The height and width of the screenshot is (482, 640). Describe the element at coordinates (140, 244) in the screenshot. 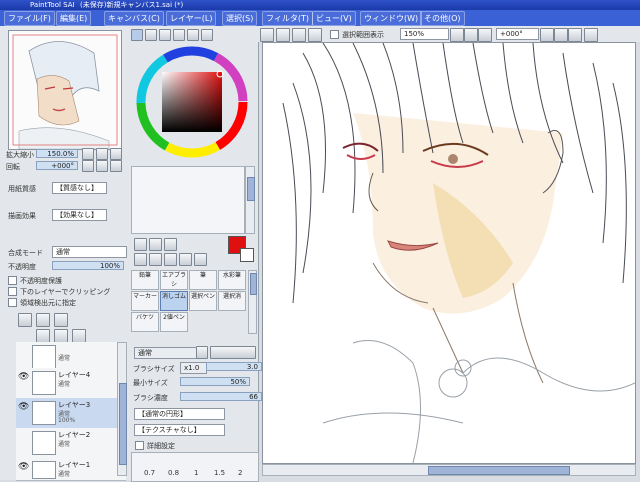

I see `select-rect-icon` at that location.